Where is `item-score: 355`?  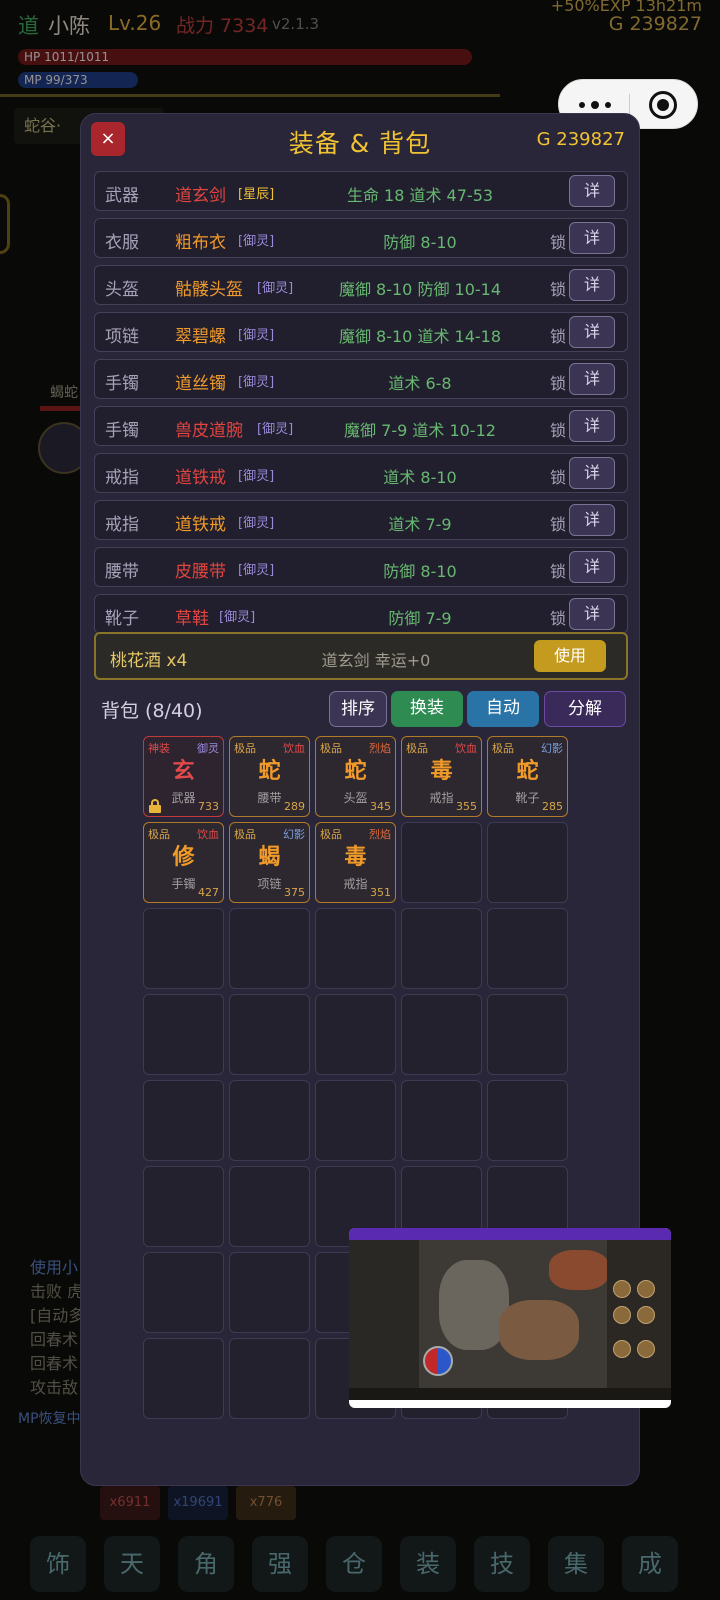
item-score: 355 is located at coordinates (466, 806).